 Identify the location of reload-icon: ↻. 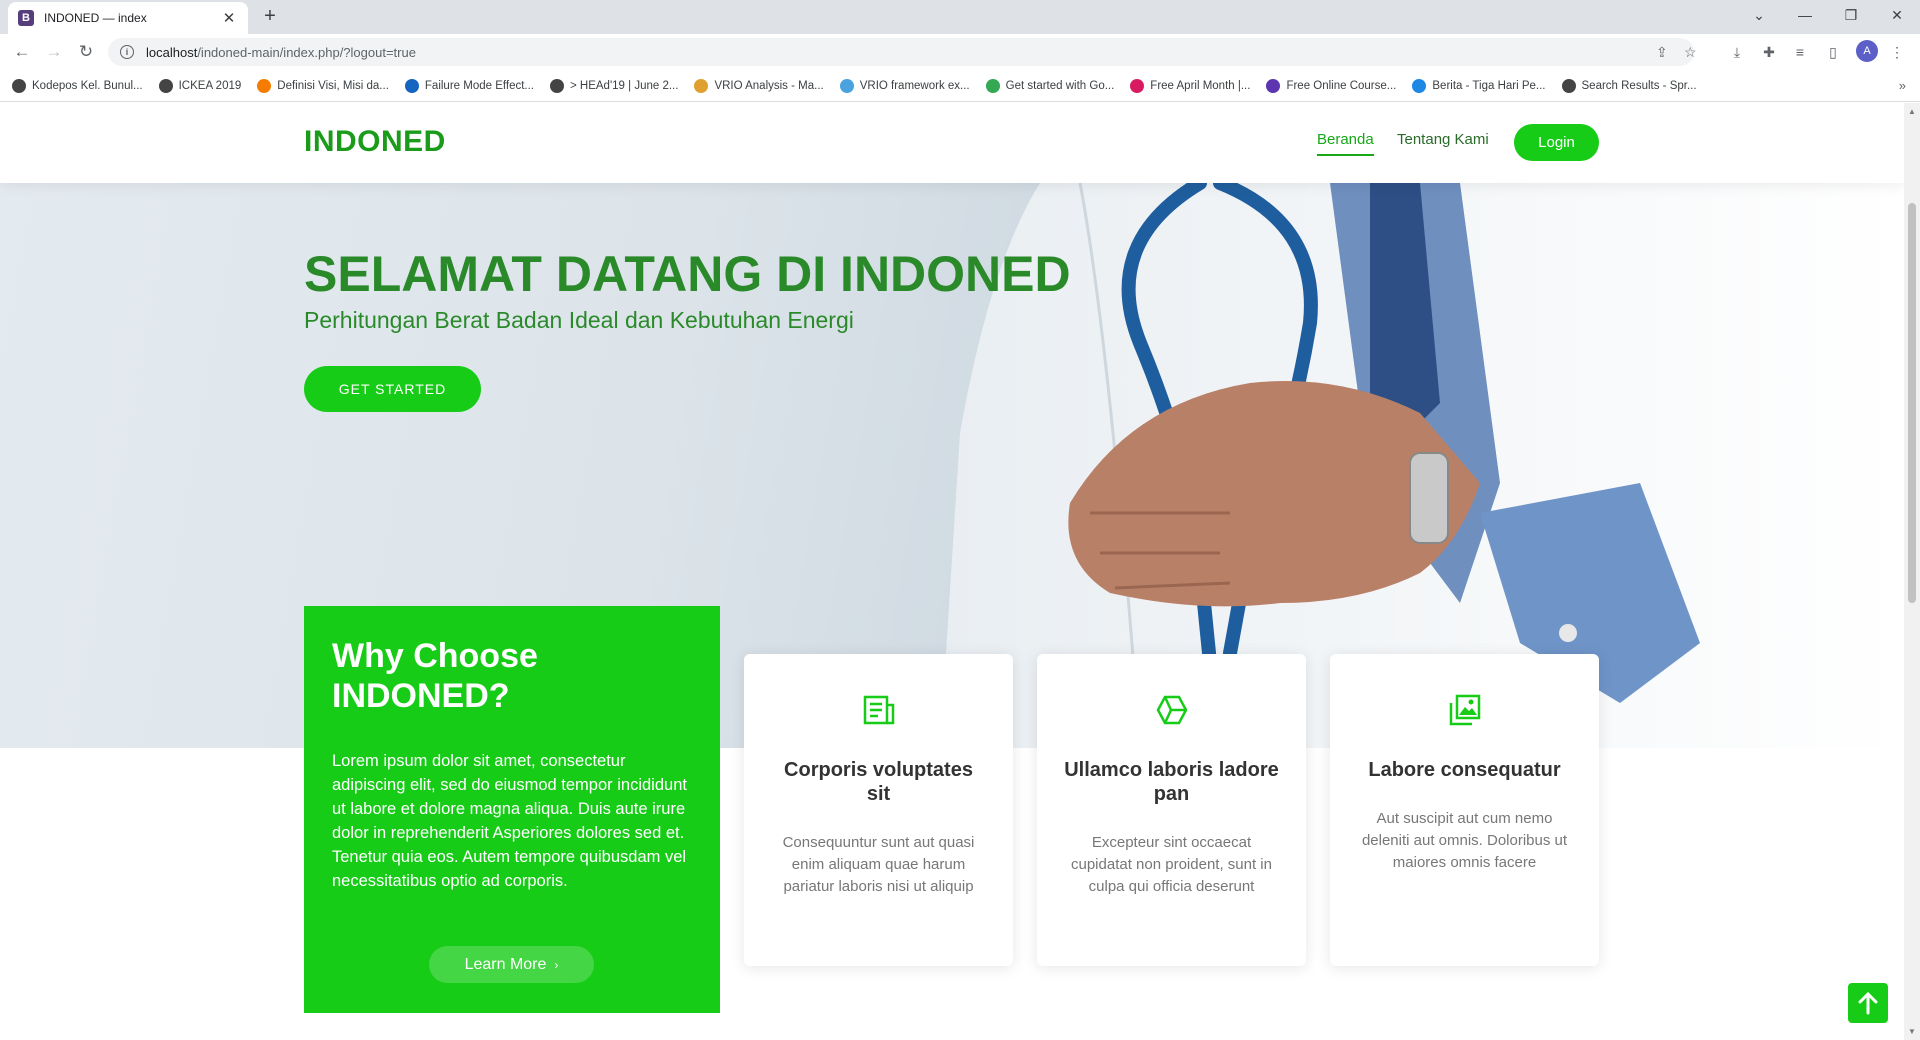
(86, 52).